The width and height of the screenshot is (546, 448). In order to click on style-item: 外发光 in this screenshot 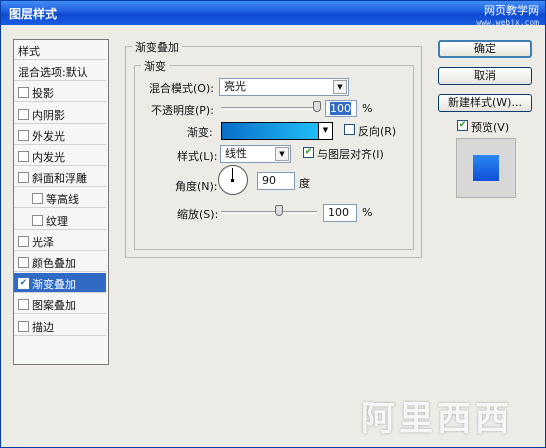, I will do `click(60, 135)`.